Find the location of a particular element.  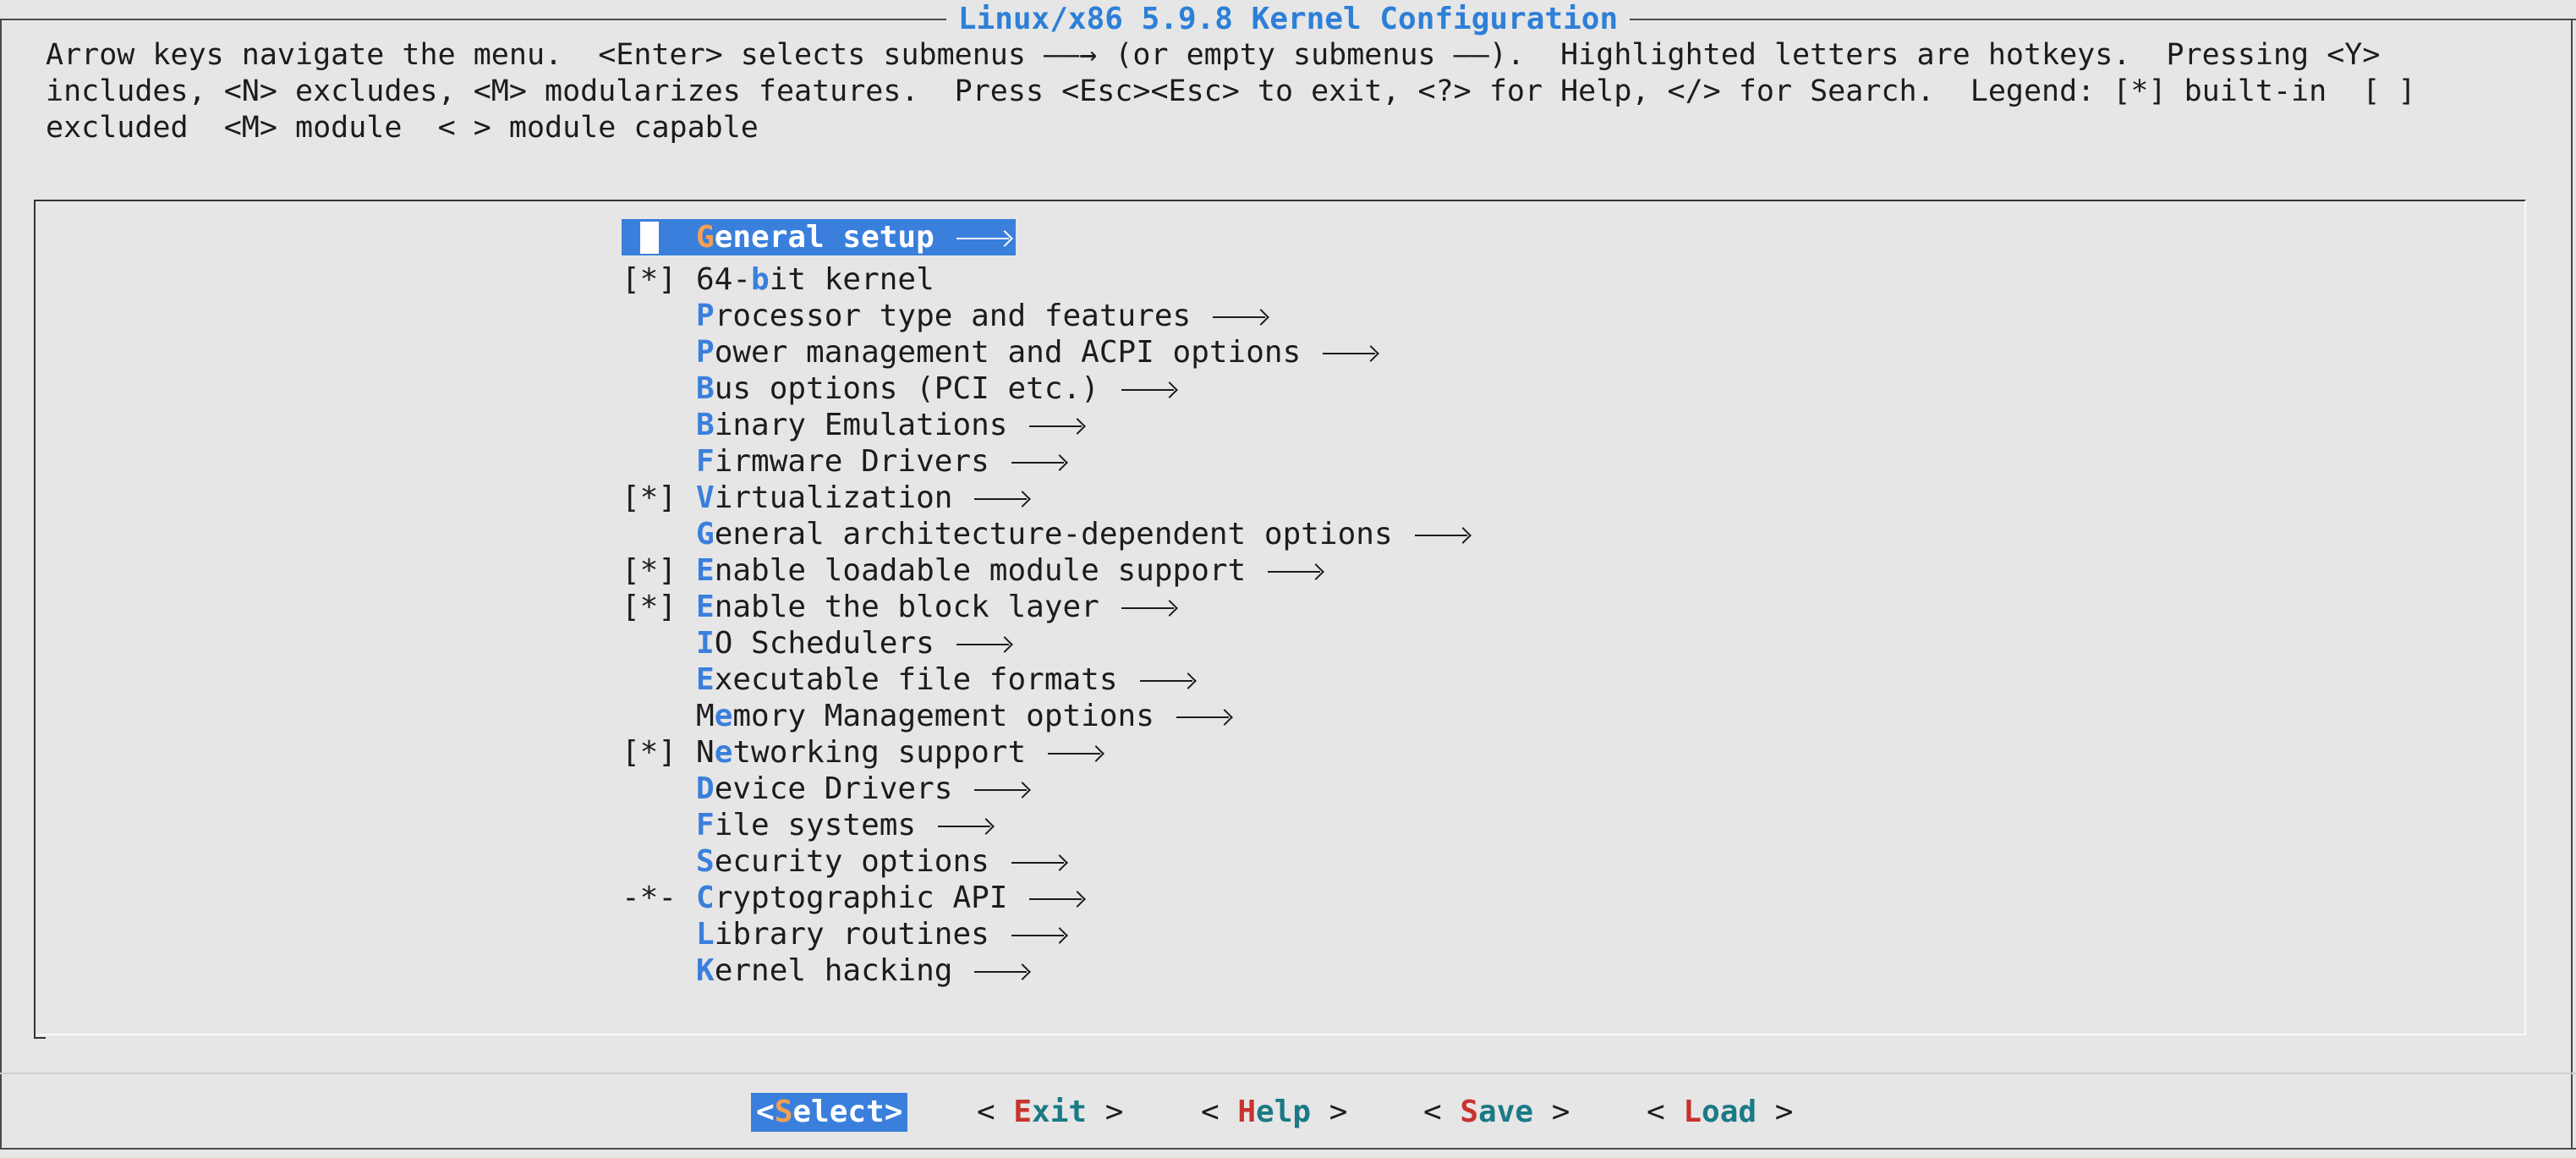

menu-item: Memory Management options is located at coordinates (1045, 716).